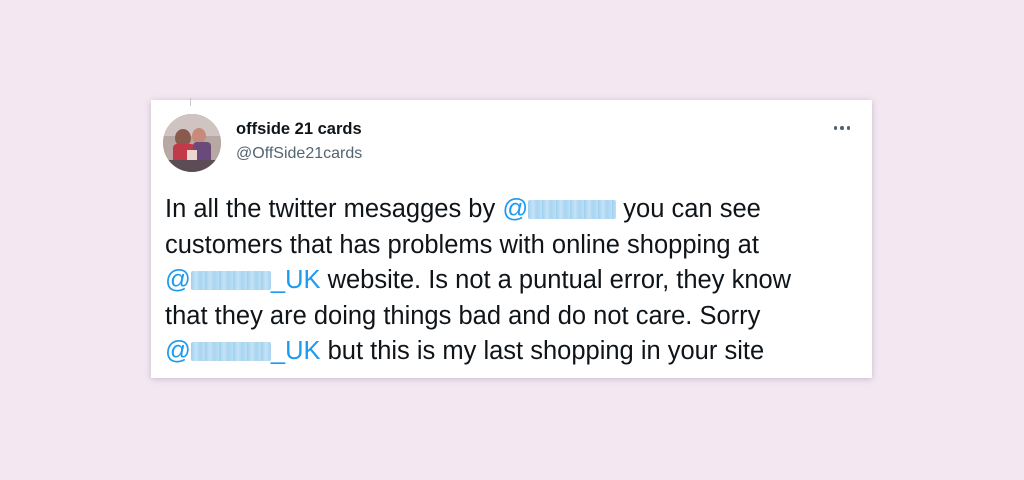  I want to click on author-display-name: offside 21 cards, so click(299, 129).